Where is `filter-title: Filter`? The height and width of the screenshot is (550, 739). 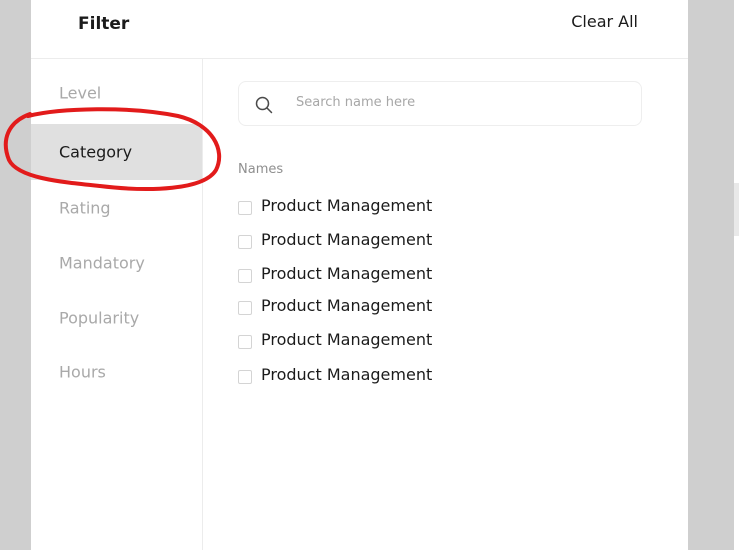 filter-title: Filter is located at coordinates (104, 24).